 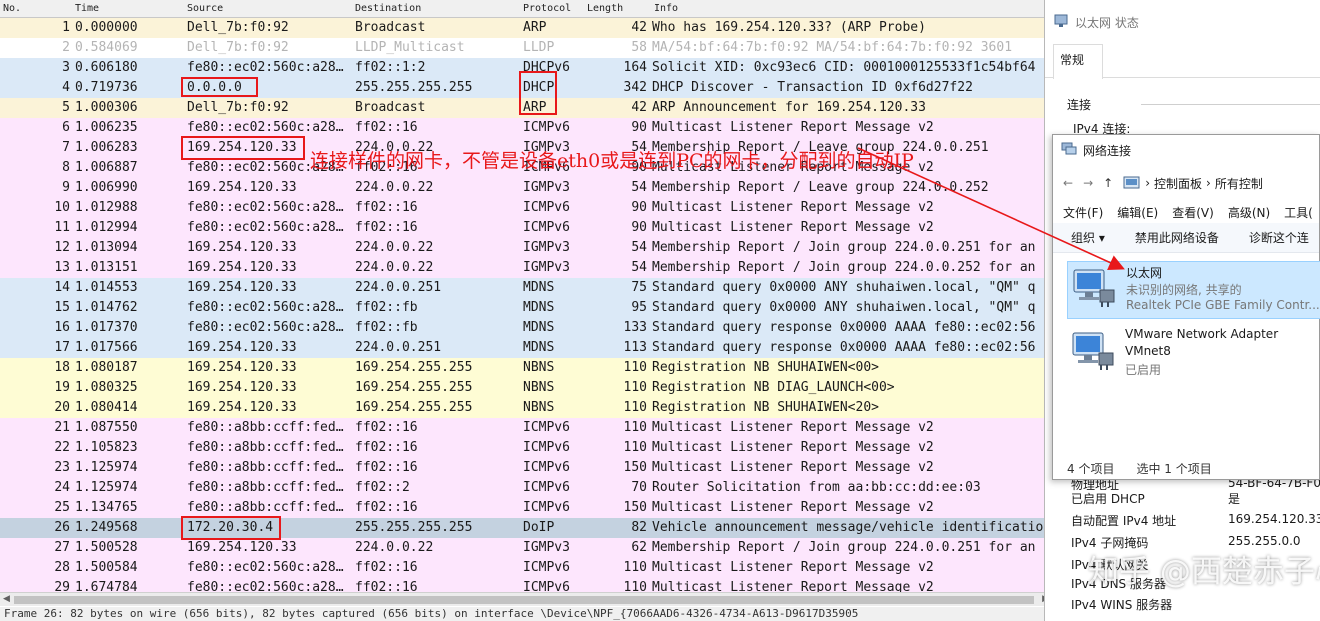 What do you see at coordinates (388, 8) in the screenshot?
I see `column-header-destination: Destination` at bounding box center [388, 8].